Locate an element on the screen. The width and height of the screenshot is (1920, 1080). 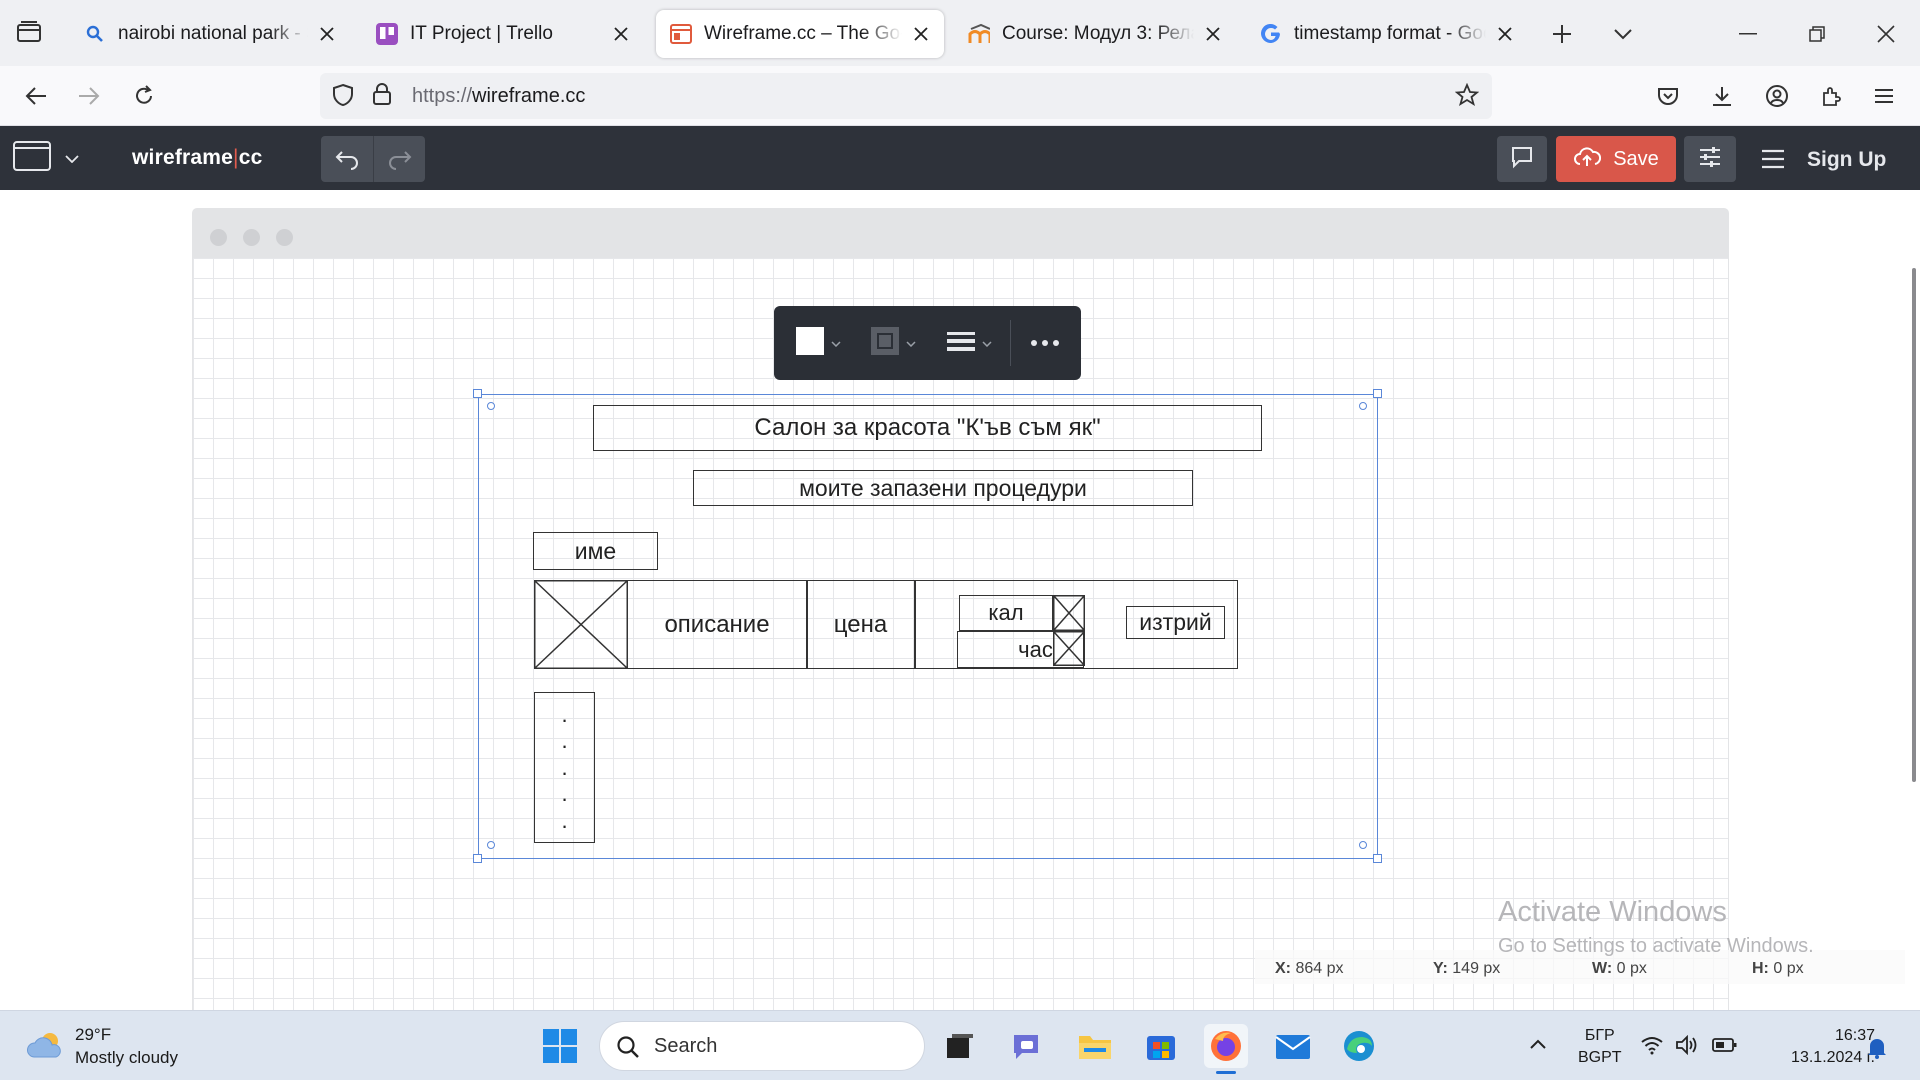
volume-icon is located at coordinates (1687, 1047).